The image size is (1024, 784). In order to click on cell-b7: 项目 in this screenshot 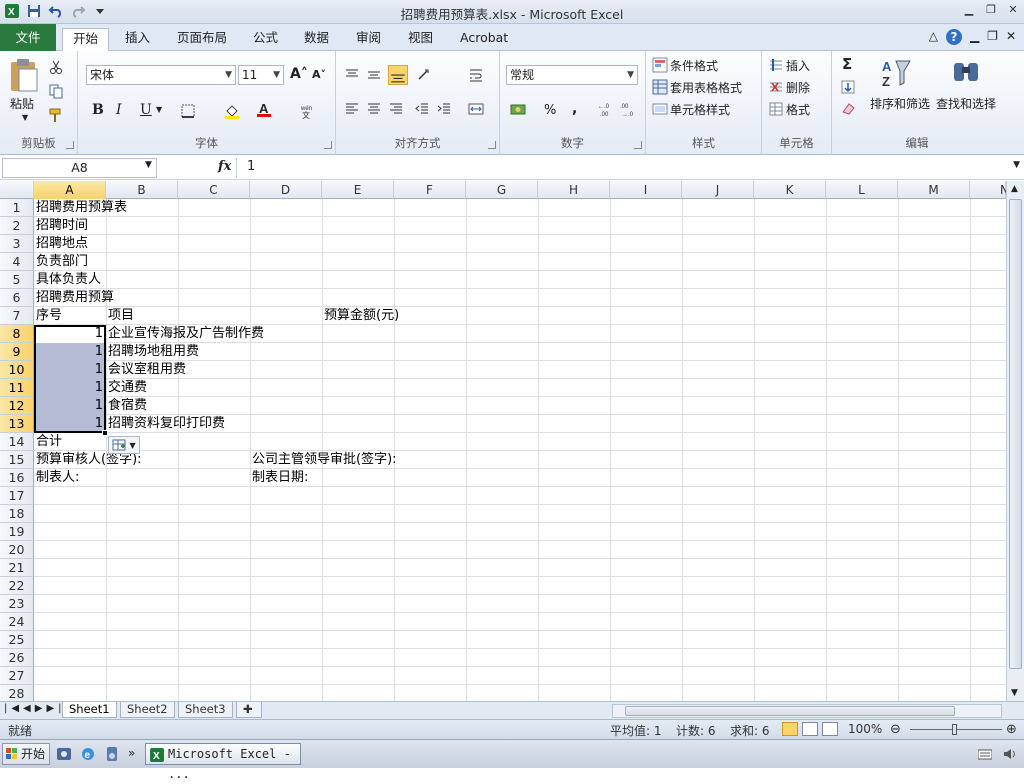, I will do `click(120, 316)`.